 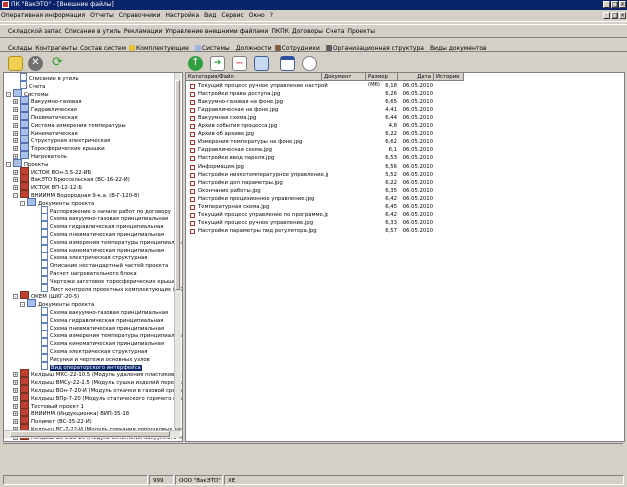 I want to click on tree-node: + Торосферические крышки, so click(x=59, y=147).